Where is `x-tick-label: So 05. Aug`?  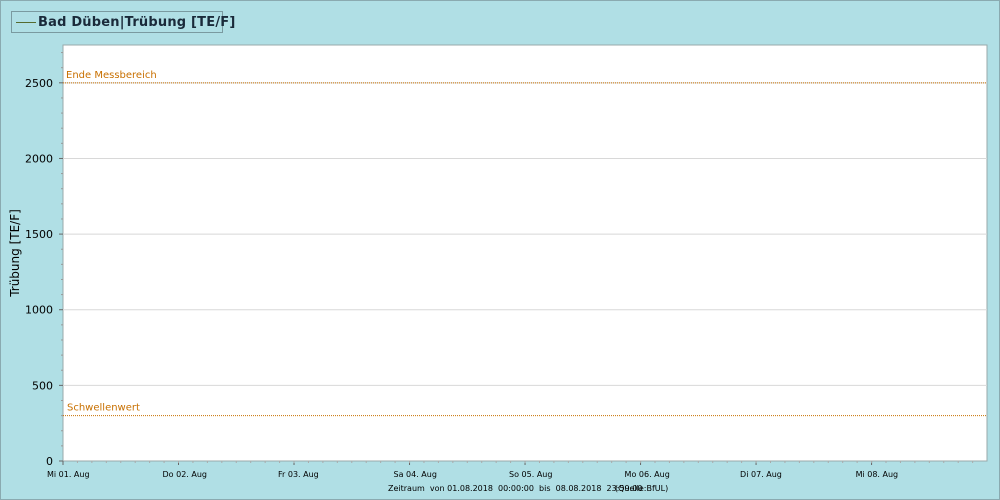 x-tick-label: So 05. Aug is located at coordinates (530, 474).